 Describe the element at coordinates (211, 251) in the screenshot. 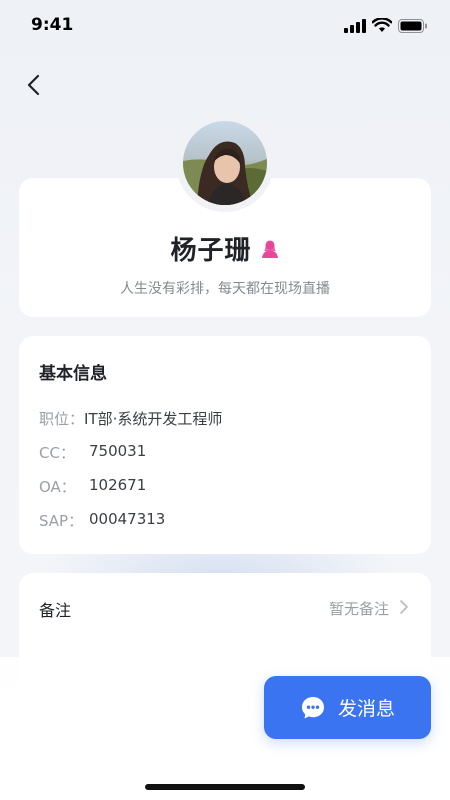

I see `user-name: 杨子珊` at that location.